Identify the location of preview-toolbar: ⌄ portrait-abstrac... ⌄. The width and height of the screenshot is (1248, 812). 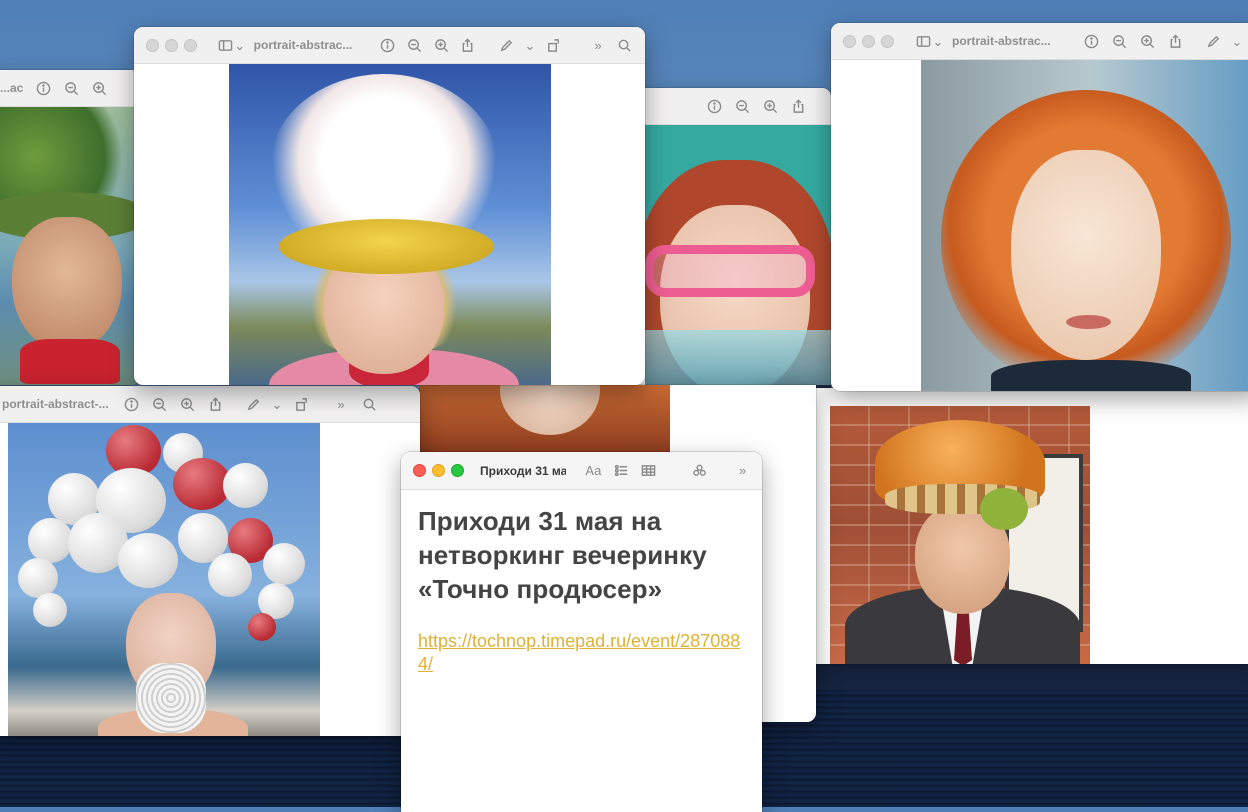
(1039, 41).